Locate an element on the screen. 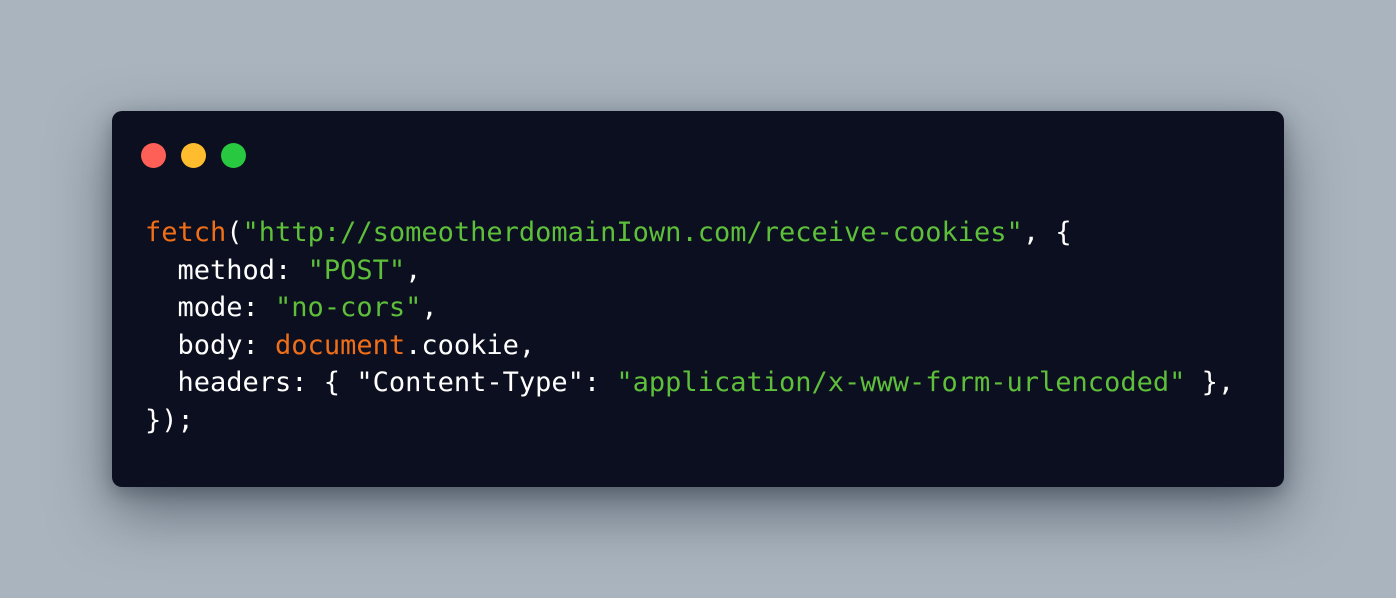 The image size is (1396, 598). code-token: "application/x-www-form-urlencoded" is located at coordinates (901, 382).